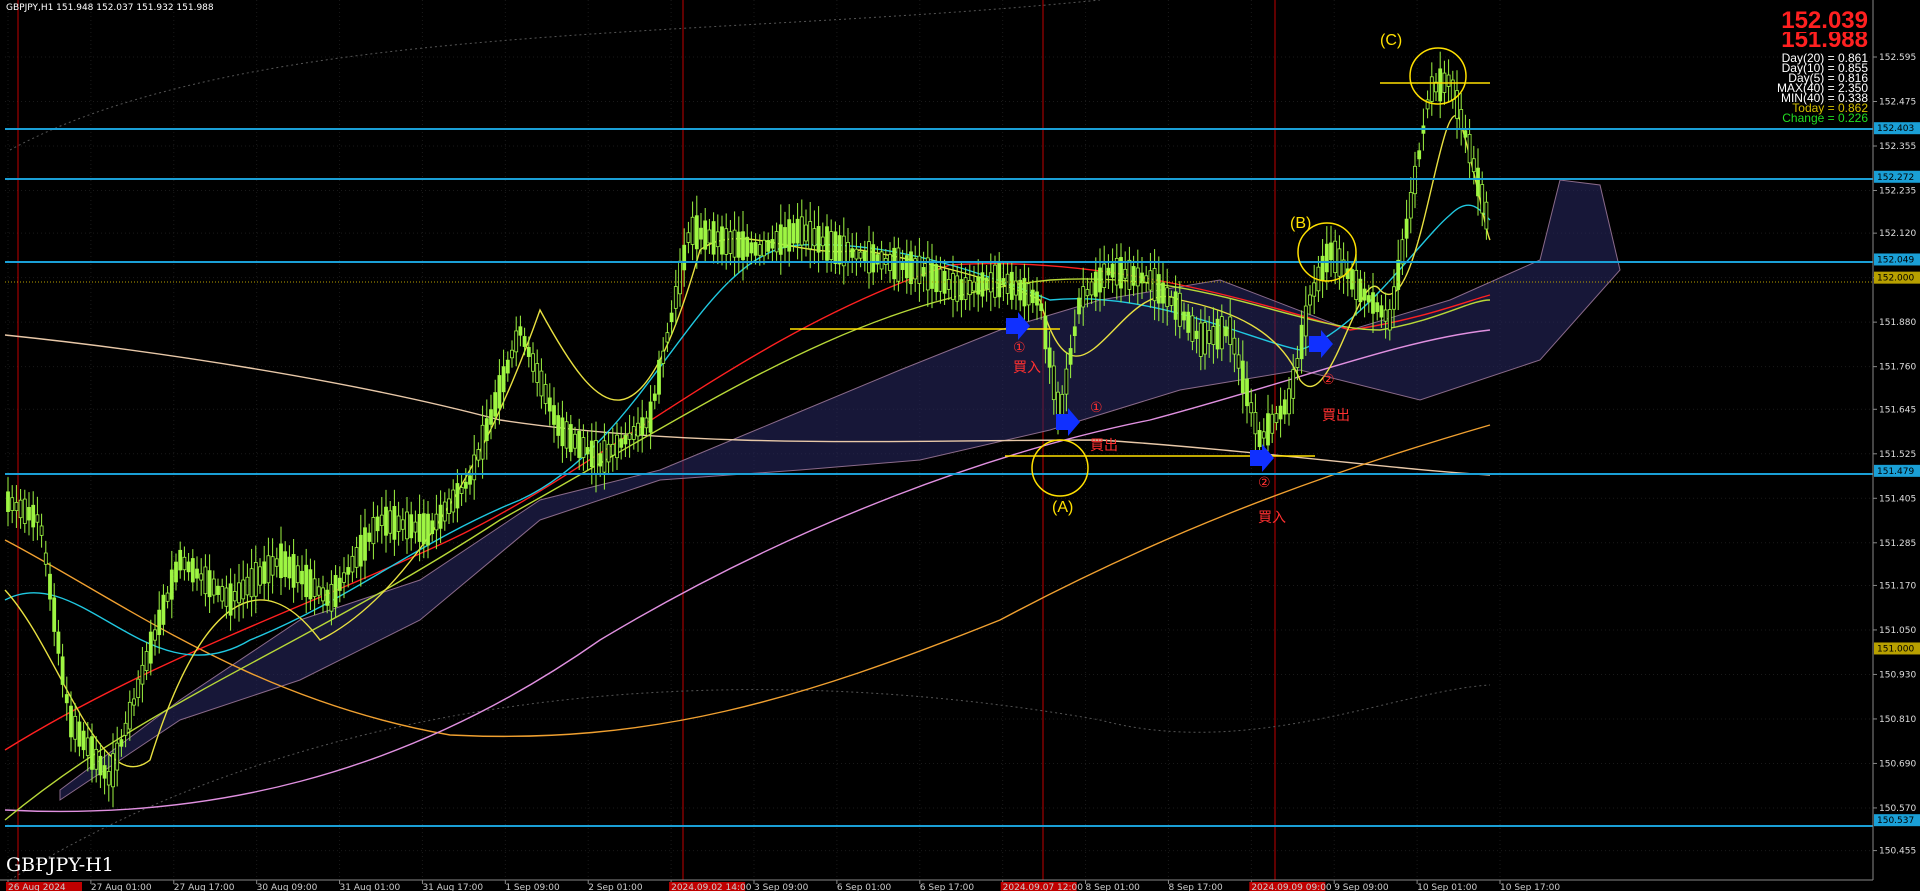 Image resolution: width=1920 pixels, height=891 pixels. Describe the element at coordinates (1062, 507) in the screenshot. I see `label-a: (A)` at that location.